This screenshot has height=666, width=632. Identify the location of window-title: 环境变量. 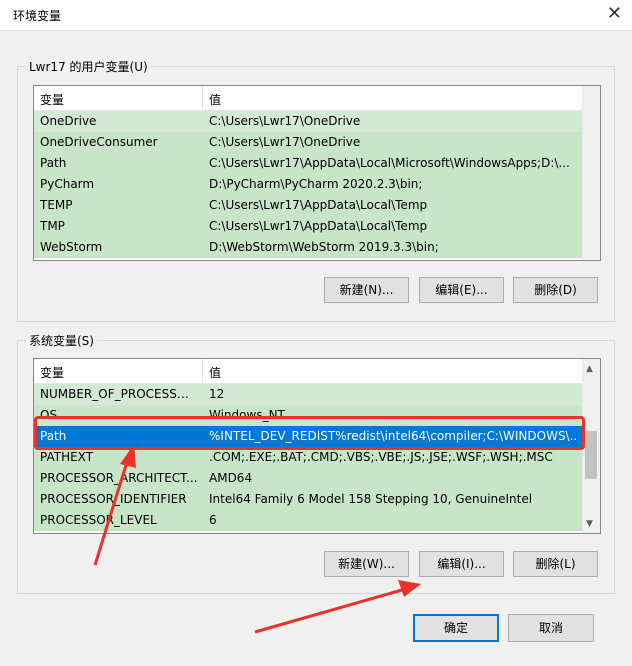
(37, 16).